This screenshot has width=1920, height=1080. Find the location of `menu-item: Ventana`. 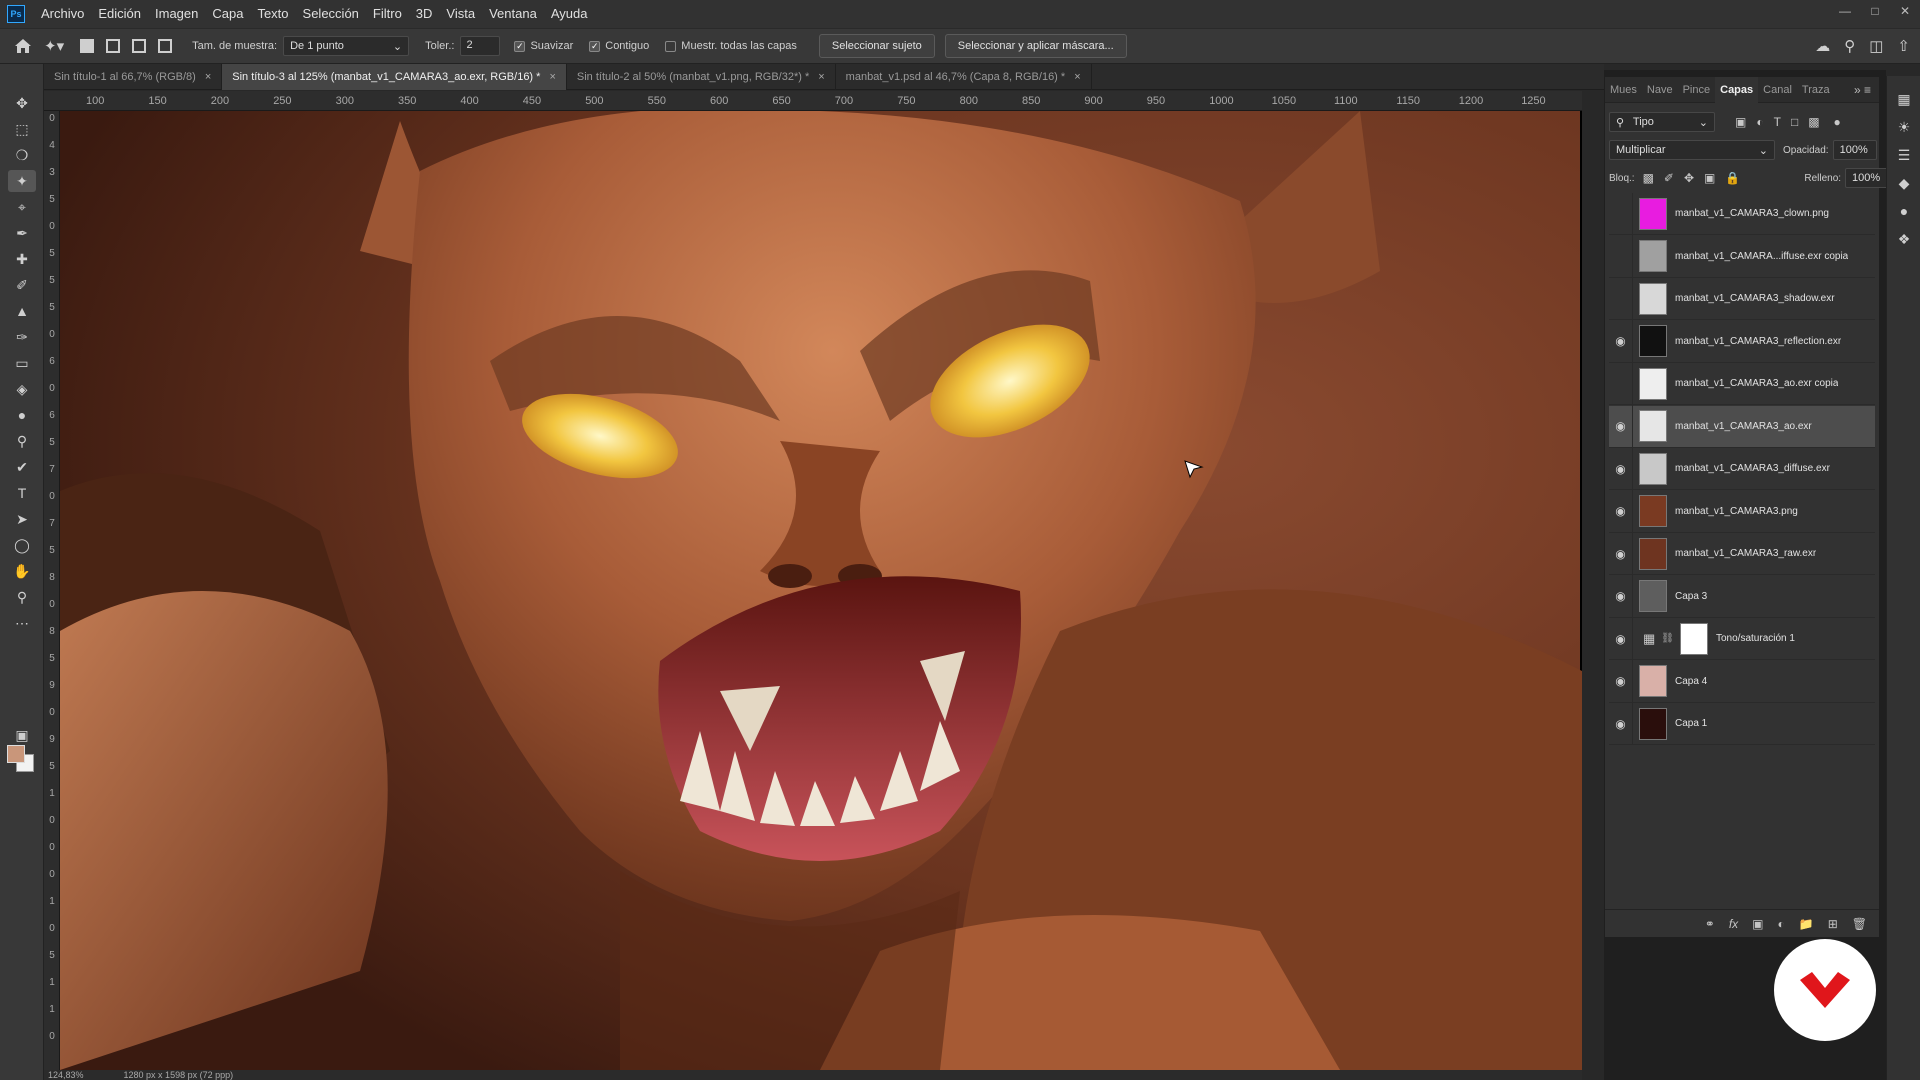

menu-item: Ventana is located at coordinates (513, 14).